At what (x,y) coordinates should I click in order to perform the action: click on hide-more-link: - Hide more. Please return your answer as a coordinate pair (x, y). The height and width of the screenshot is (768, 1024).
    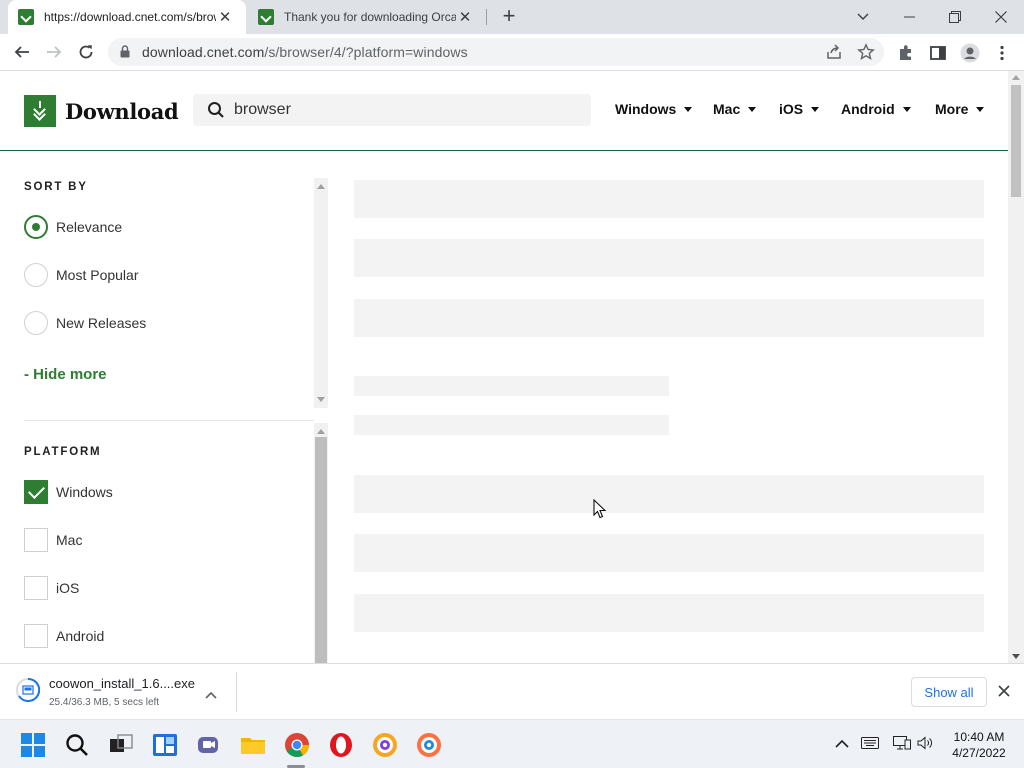
    Looking at the image, I should click on (65, 374).